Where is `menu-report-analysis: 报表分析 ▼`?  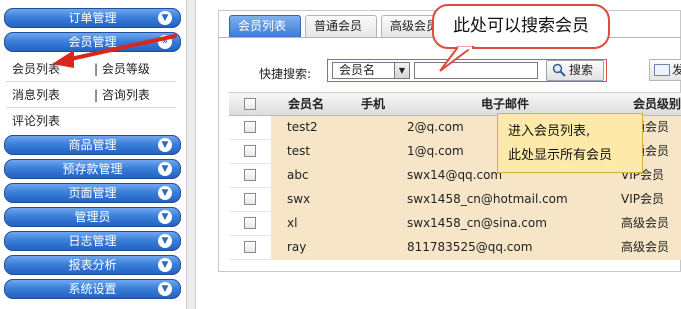 menu-report-analysis: 报表分析 ▼ is located at coordinates (92, 265).